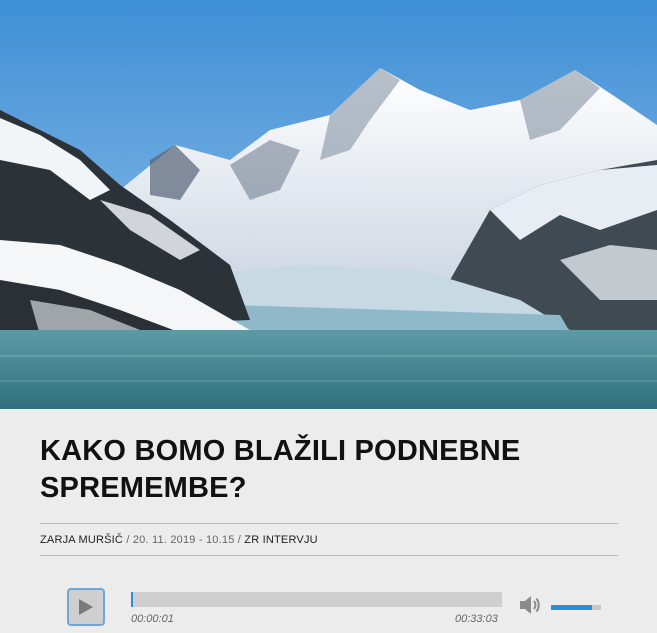  I want to click on play-icon, so click(86, 607).